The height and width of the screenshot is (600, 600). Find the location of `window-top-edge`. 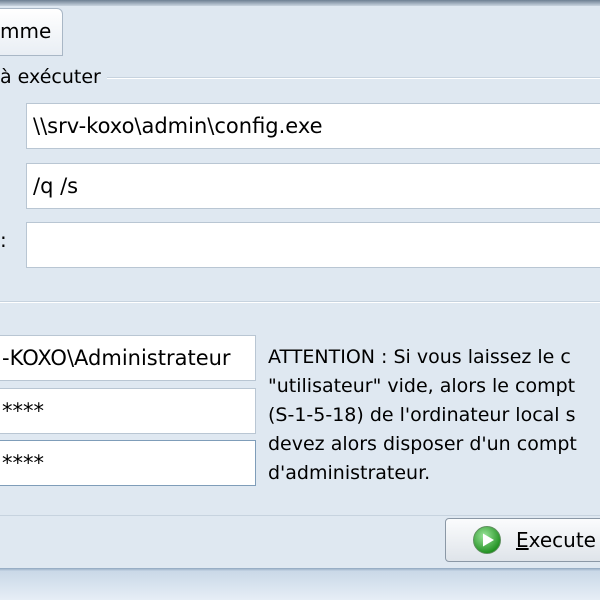

window-top-edge is located at coordinates (300, 3).